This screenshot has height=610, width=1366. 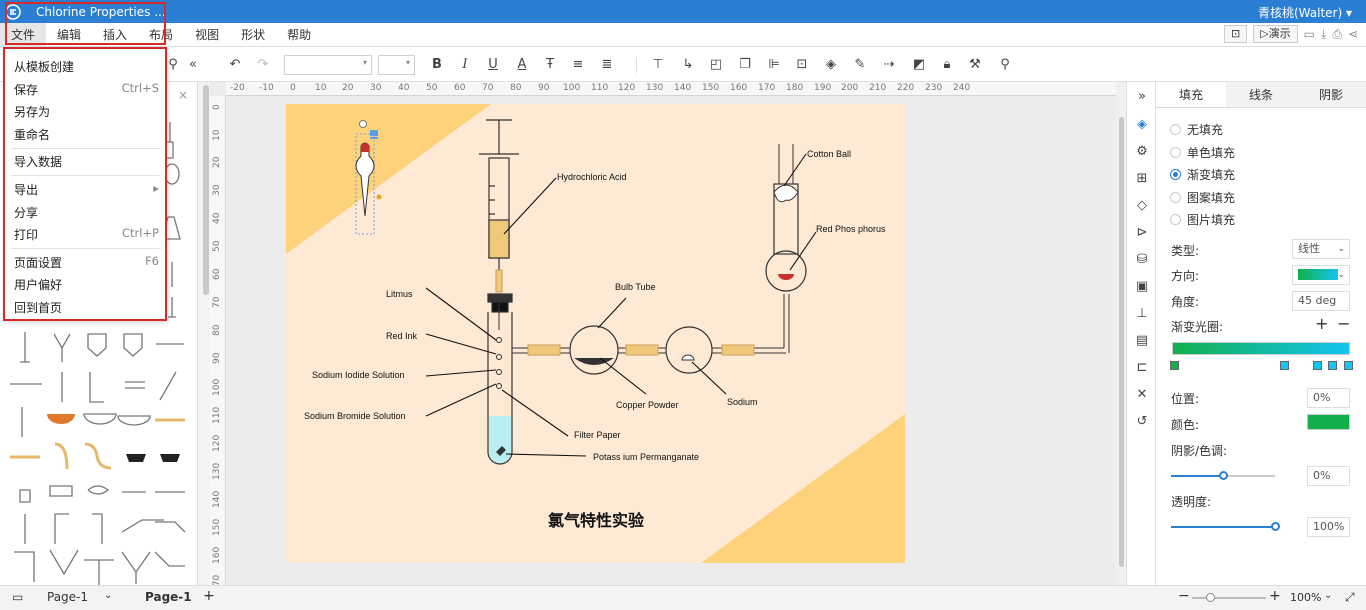 What do you see at coordinates (86, 234) in the screenshot?
I see `menu-item-print: 打印 Ctrl+P` at bounding box center [86, 234].